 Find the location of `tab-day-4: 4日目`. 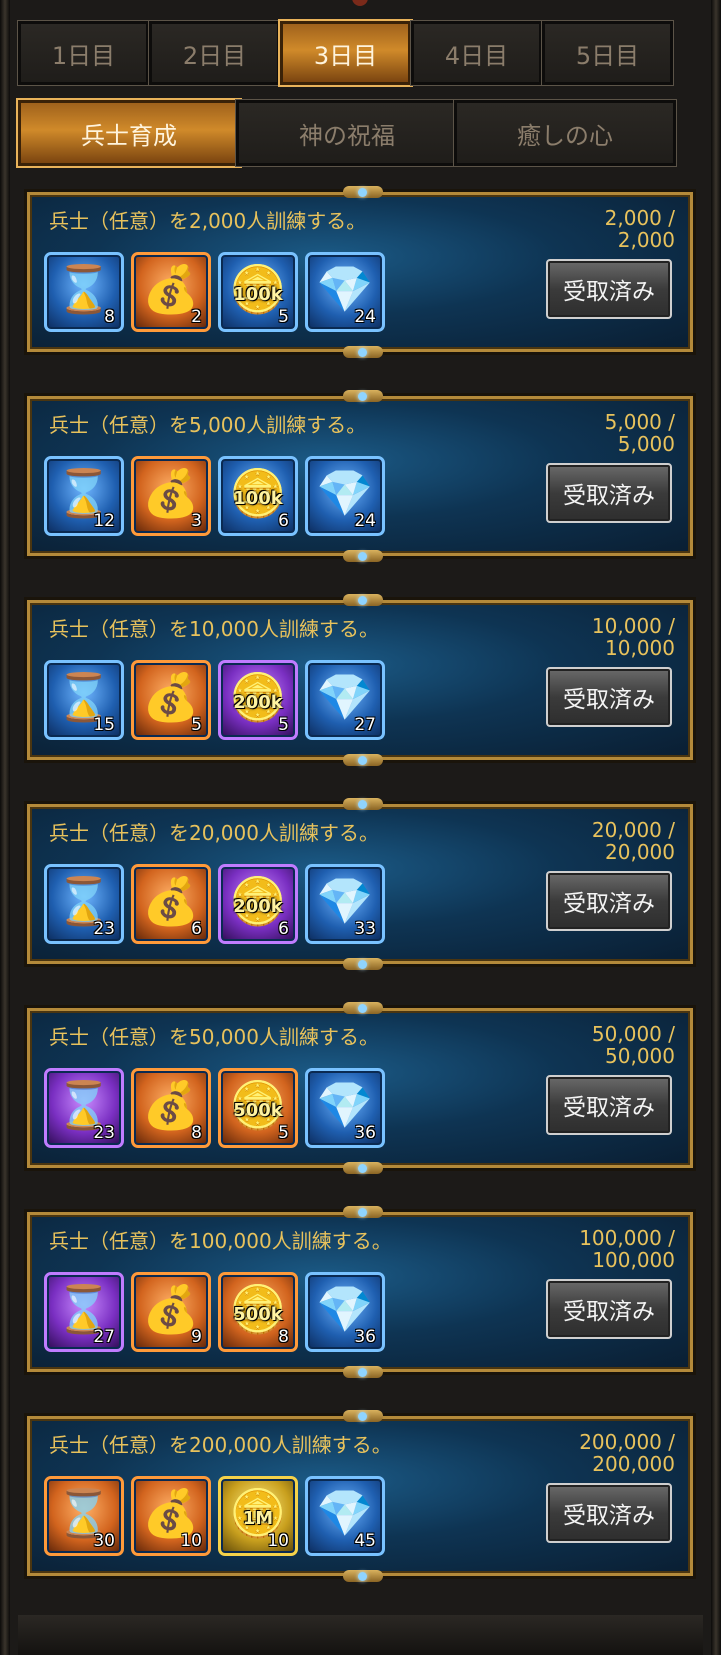

tab-day-4: 4日目 is located at coordinates (476, 53).